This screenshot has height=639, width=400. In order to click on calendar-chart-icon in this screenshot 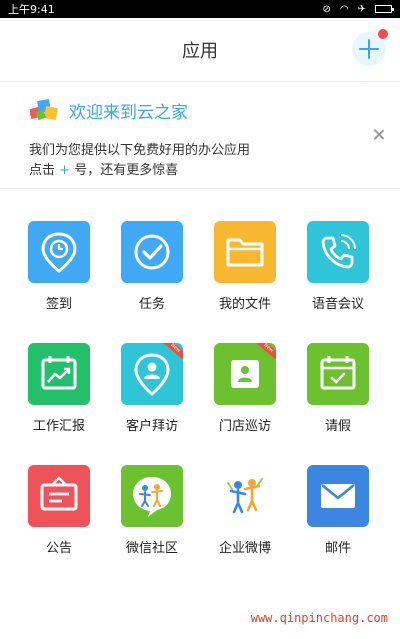, I will do `click(59, 373)`.